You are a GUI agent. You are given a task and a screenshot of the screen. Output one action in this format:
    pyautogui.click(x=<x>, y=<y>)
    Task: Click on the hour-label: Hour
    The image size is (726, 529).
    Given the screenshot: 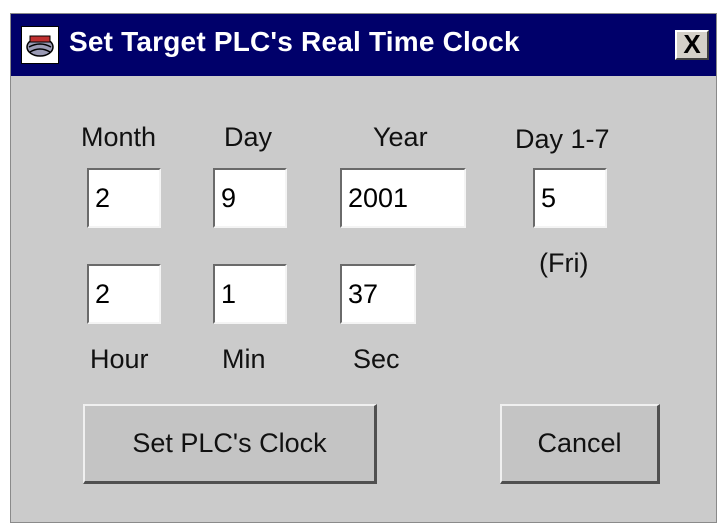 What is the action you would take?
    pyautogui.click(x=119, y=359)
    